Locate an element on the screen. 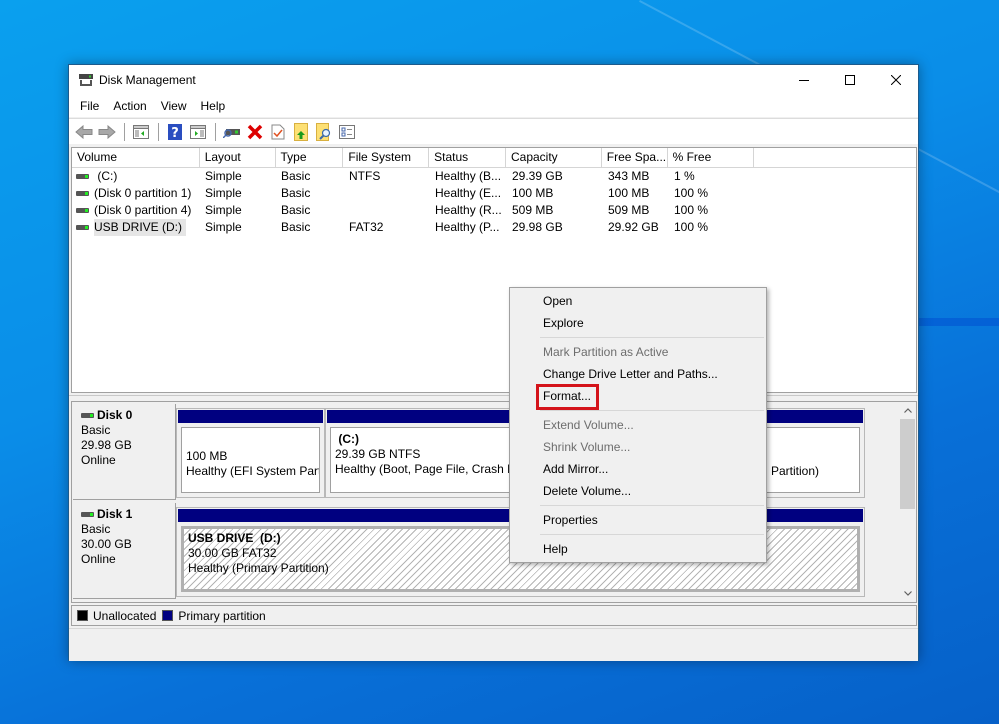 This screenshot has width=999, height=724. menu-item-explore: Explore is located at coordinates (638, 323).